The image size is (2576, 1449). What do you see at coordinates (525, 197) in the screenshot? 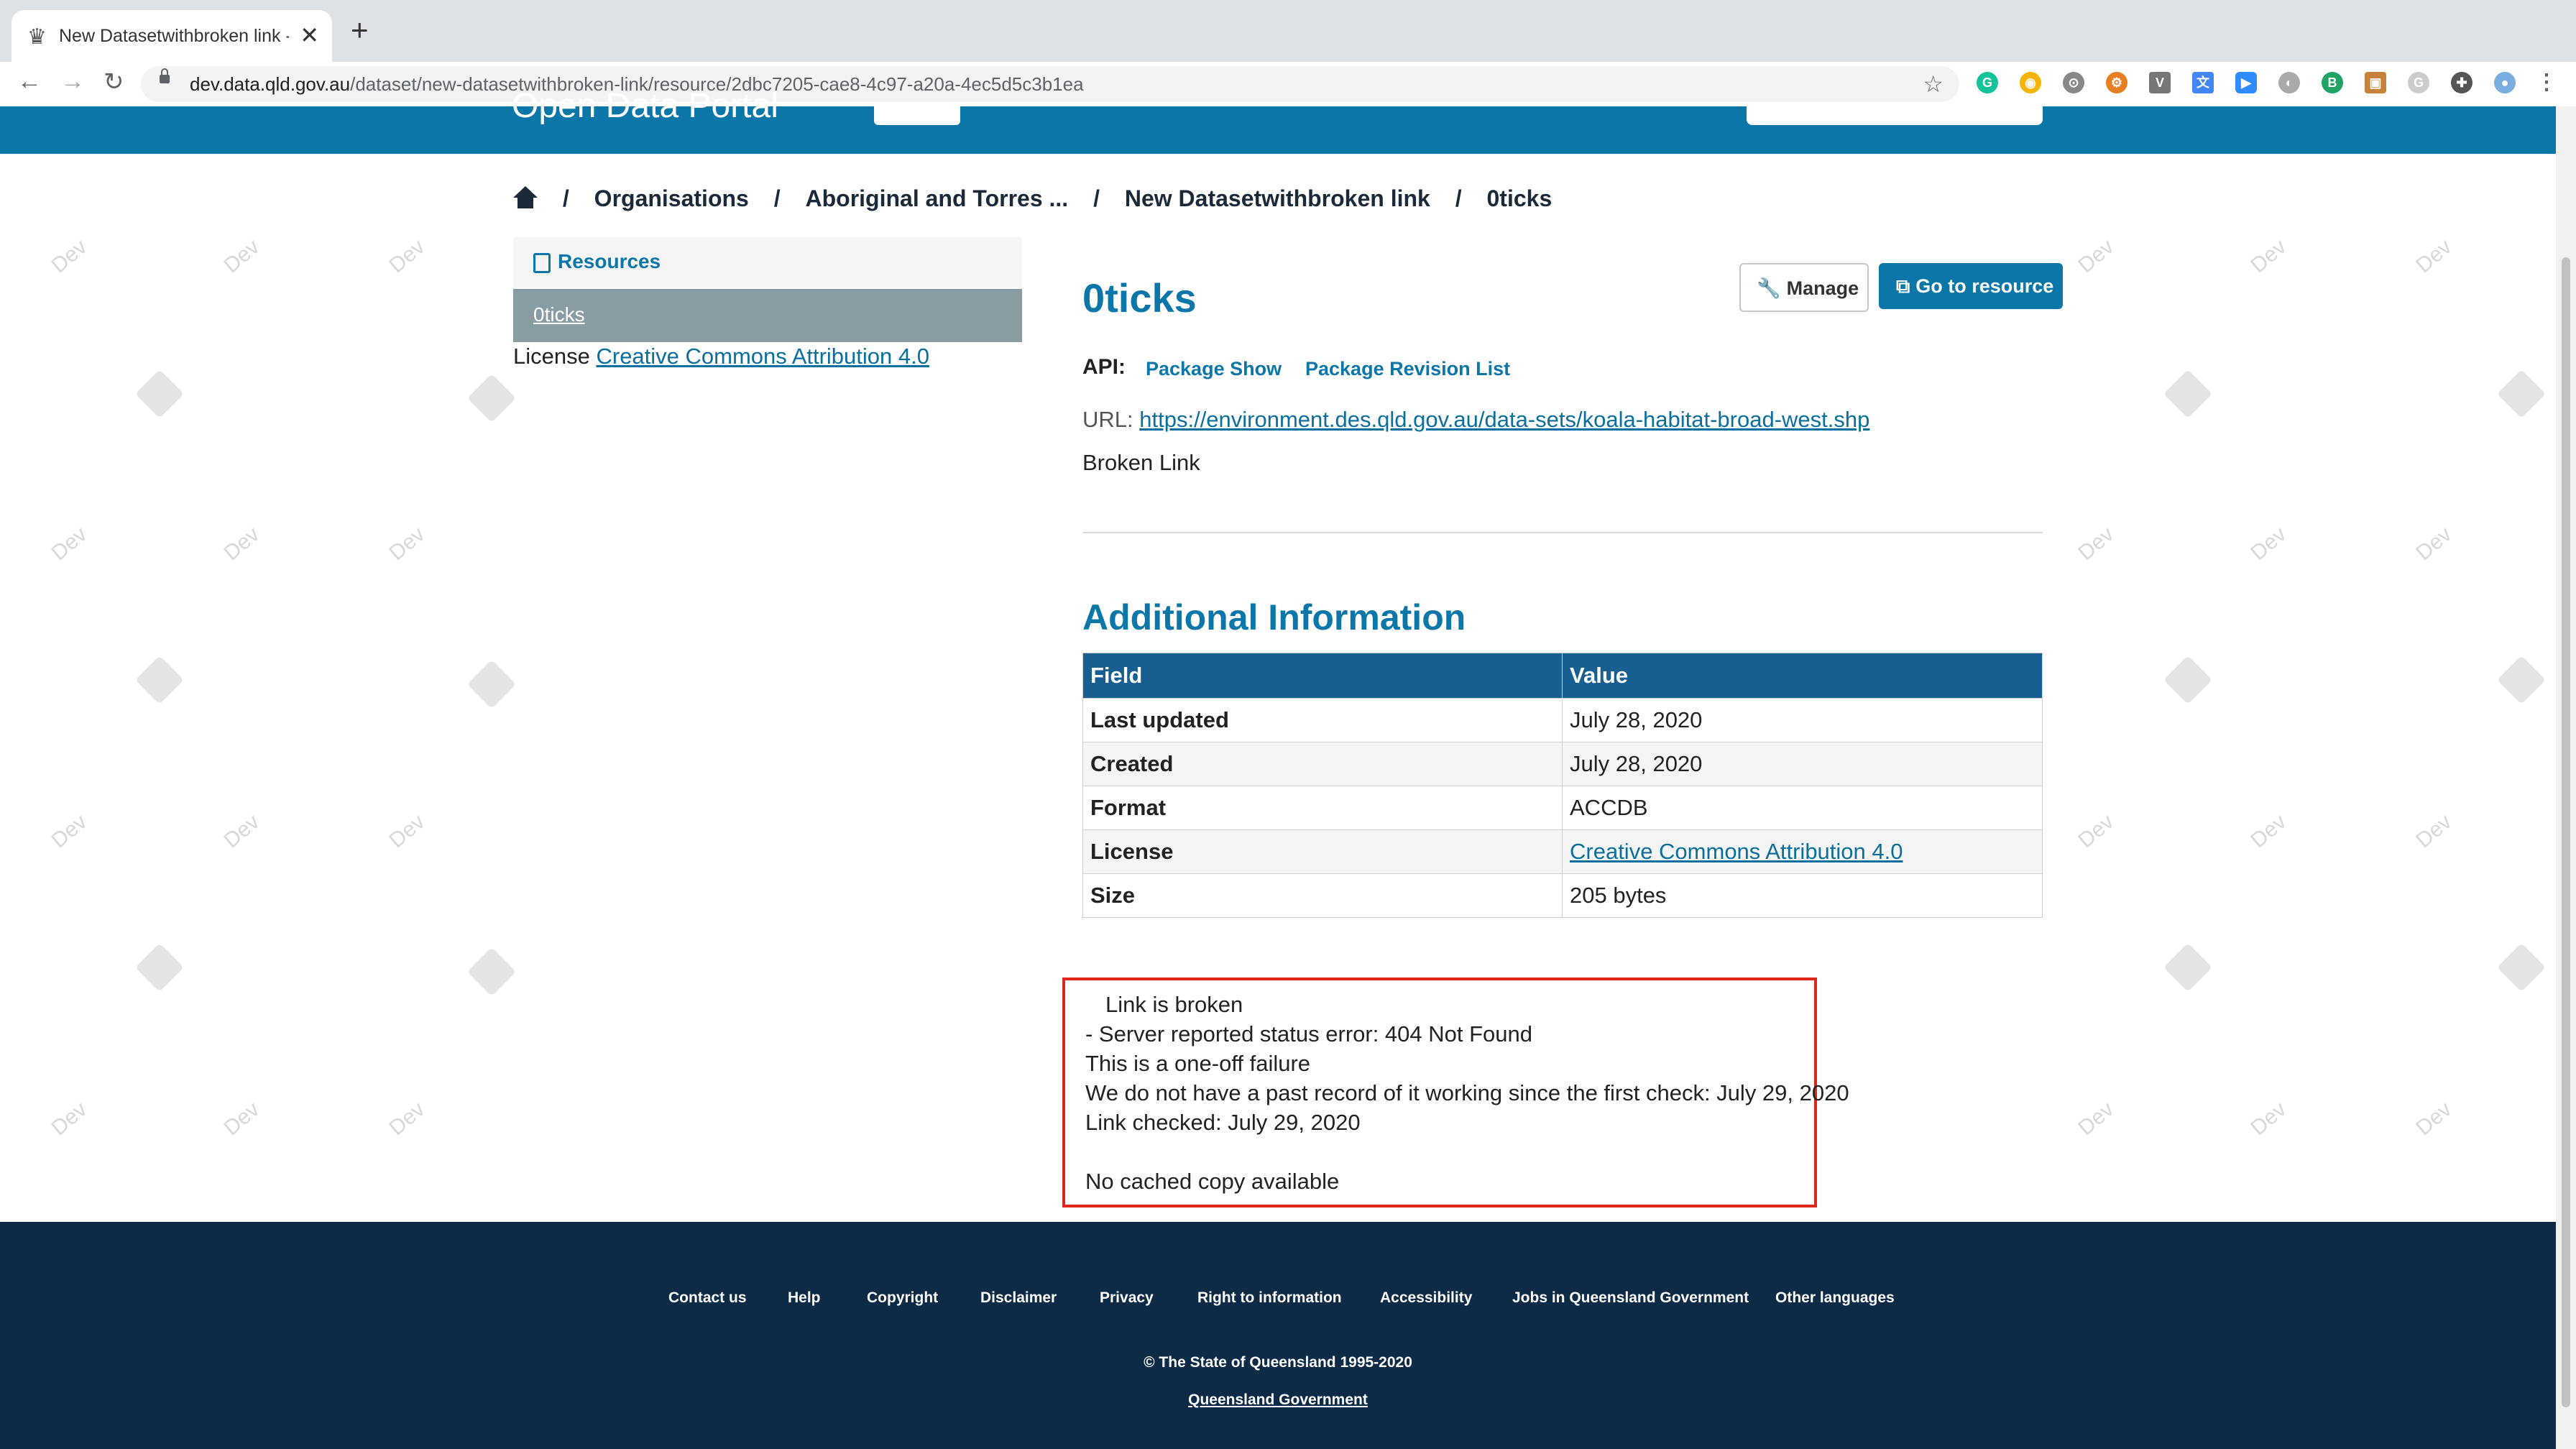
I see `home-icon` at bounding box center [525, 197].